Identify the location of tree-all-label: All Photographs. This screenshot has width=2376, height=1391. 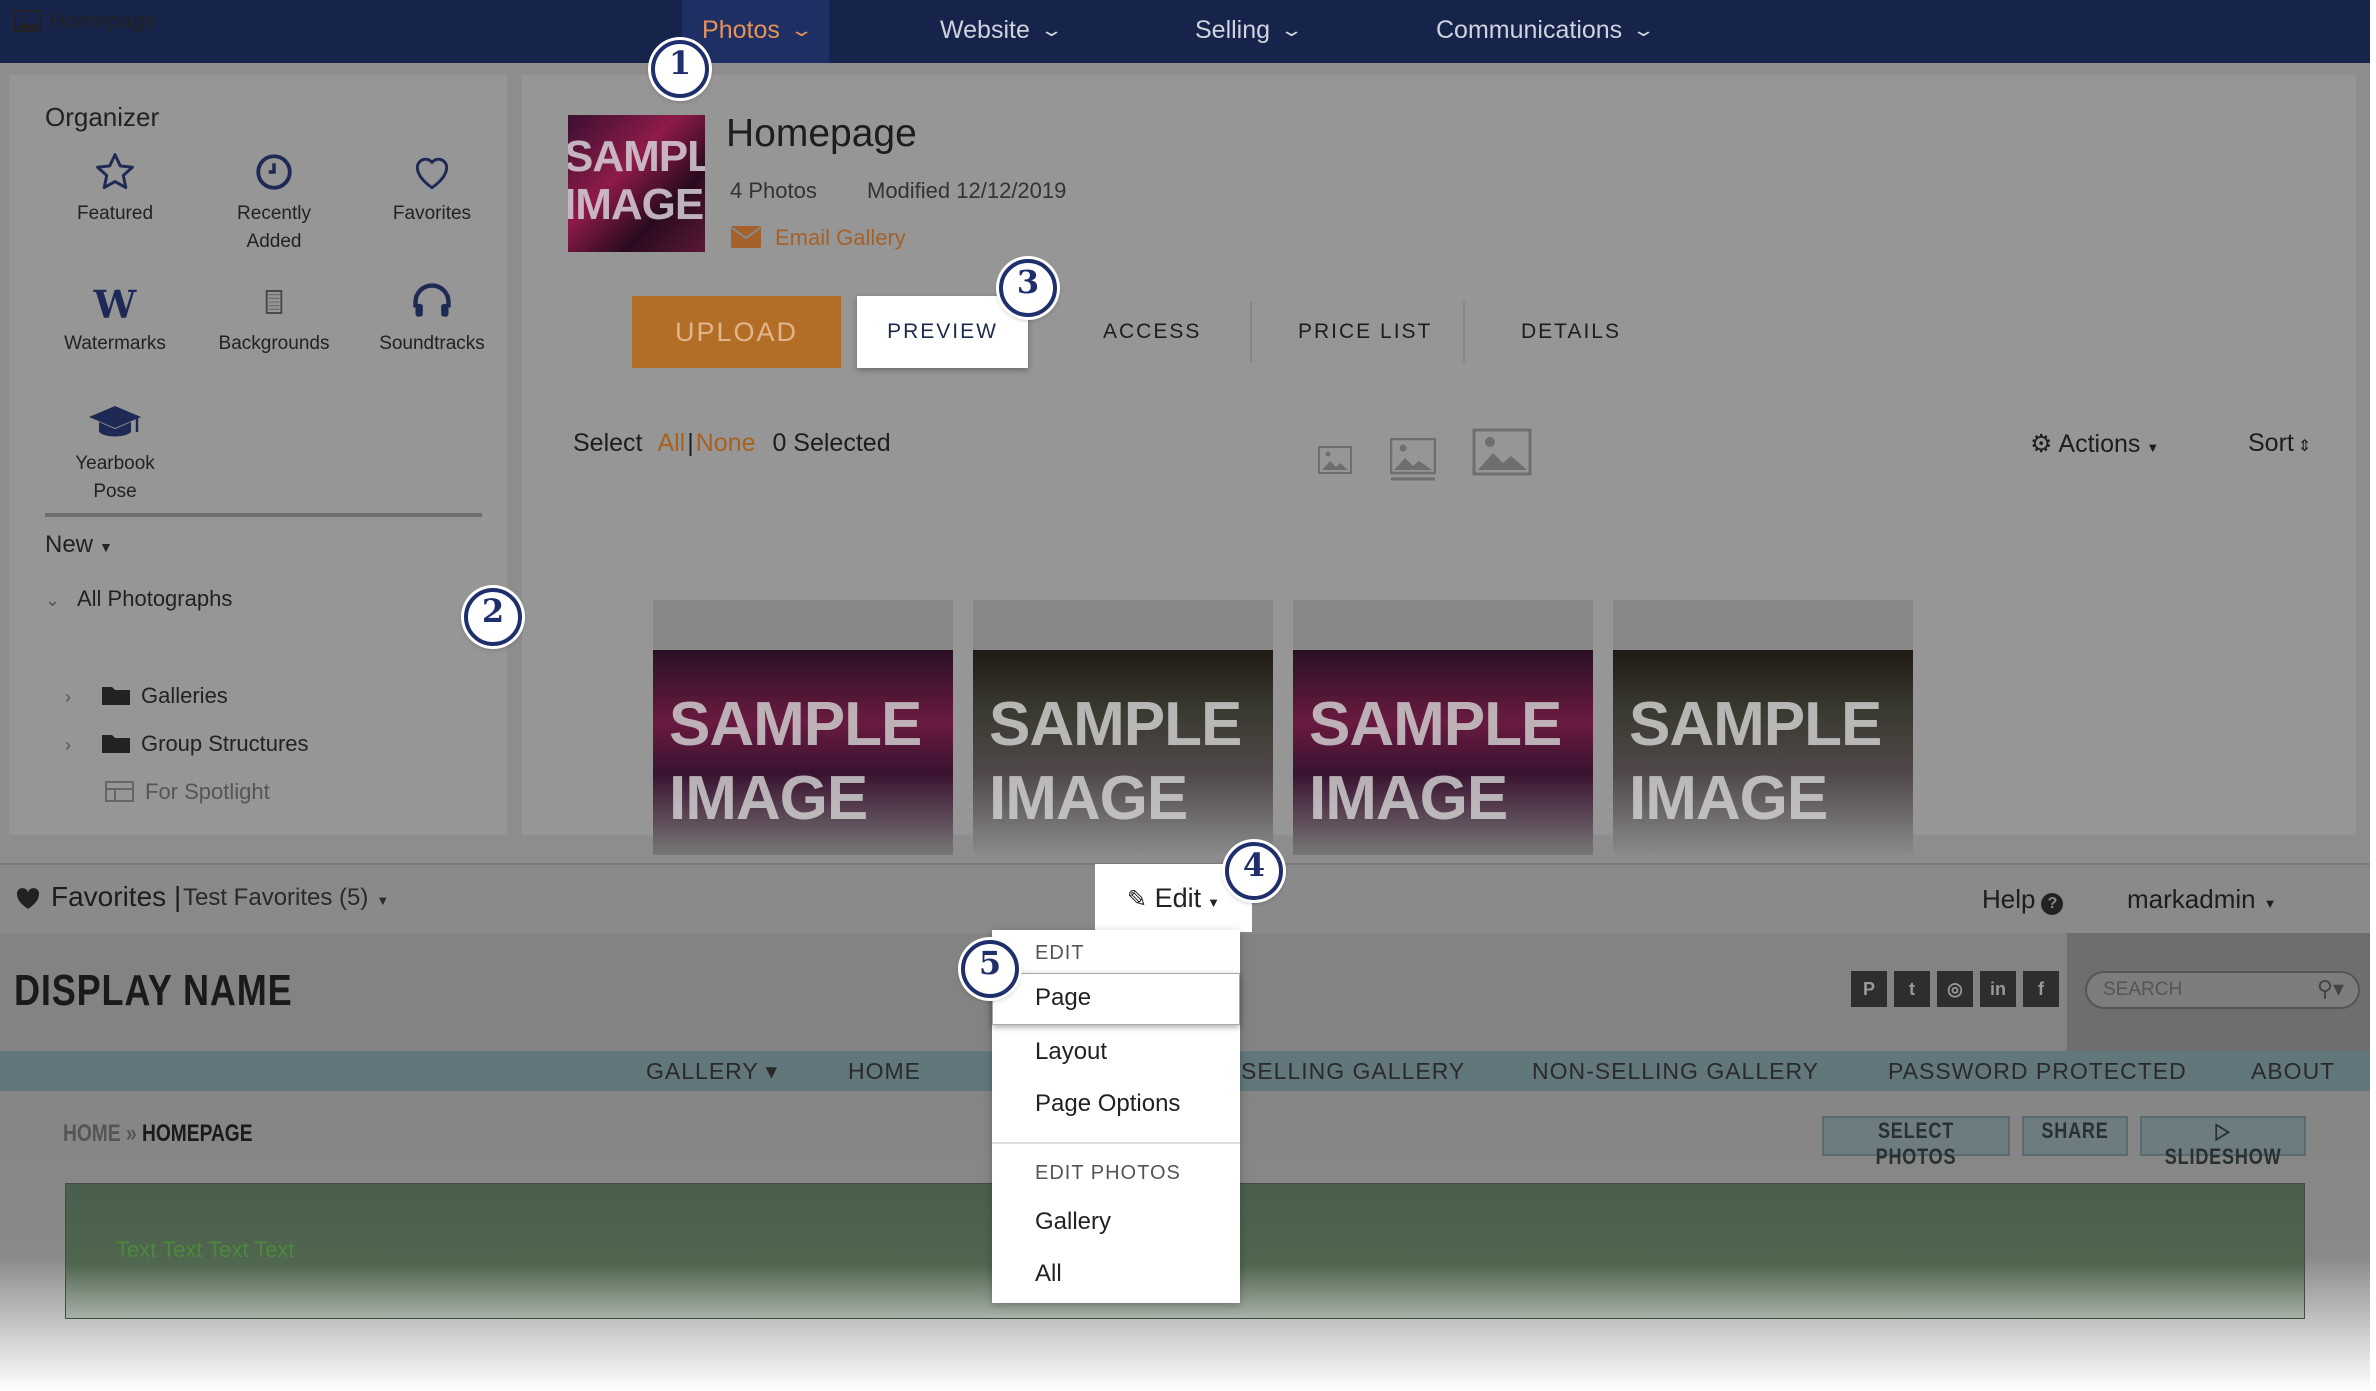
(155, 598).